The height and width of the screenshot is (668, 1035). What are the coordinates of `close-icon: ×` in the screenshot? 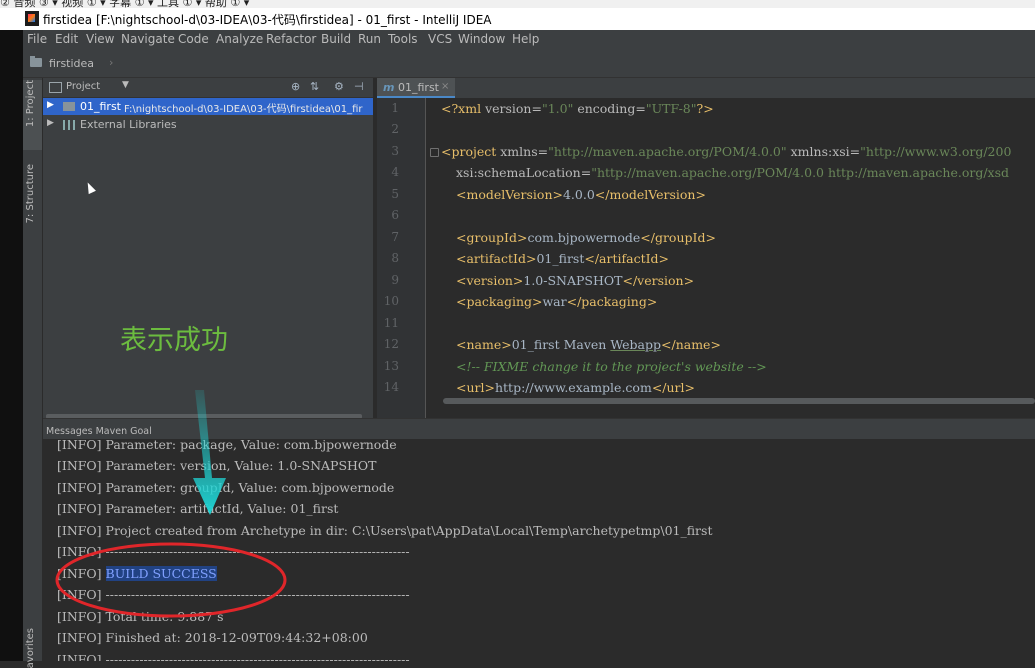 It's located at (445, 86).